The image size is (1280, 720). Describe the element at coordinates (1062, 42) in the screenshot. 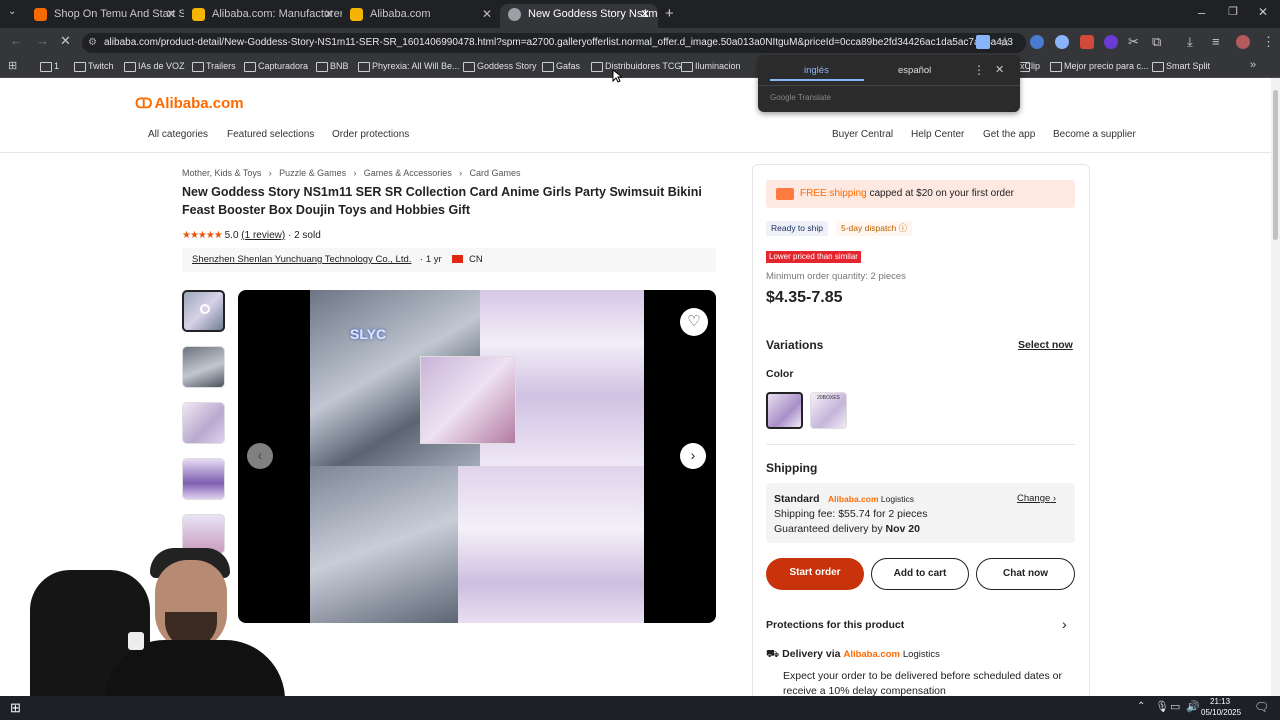

I see `extension-blue-icon` at that location.